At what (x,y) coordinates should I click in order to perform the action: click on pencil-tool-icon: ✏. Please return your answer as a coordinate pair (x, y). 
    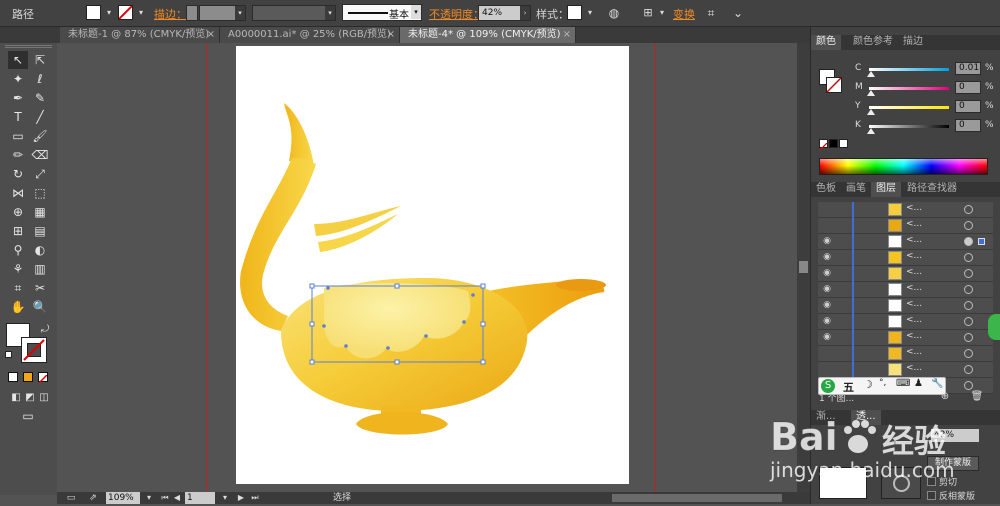
    Looking at the image, I should click on (18, 155).